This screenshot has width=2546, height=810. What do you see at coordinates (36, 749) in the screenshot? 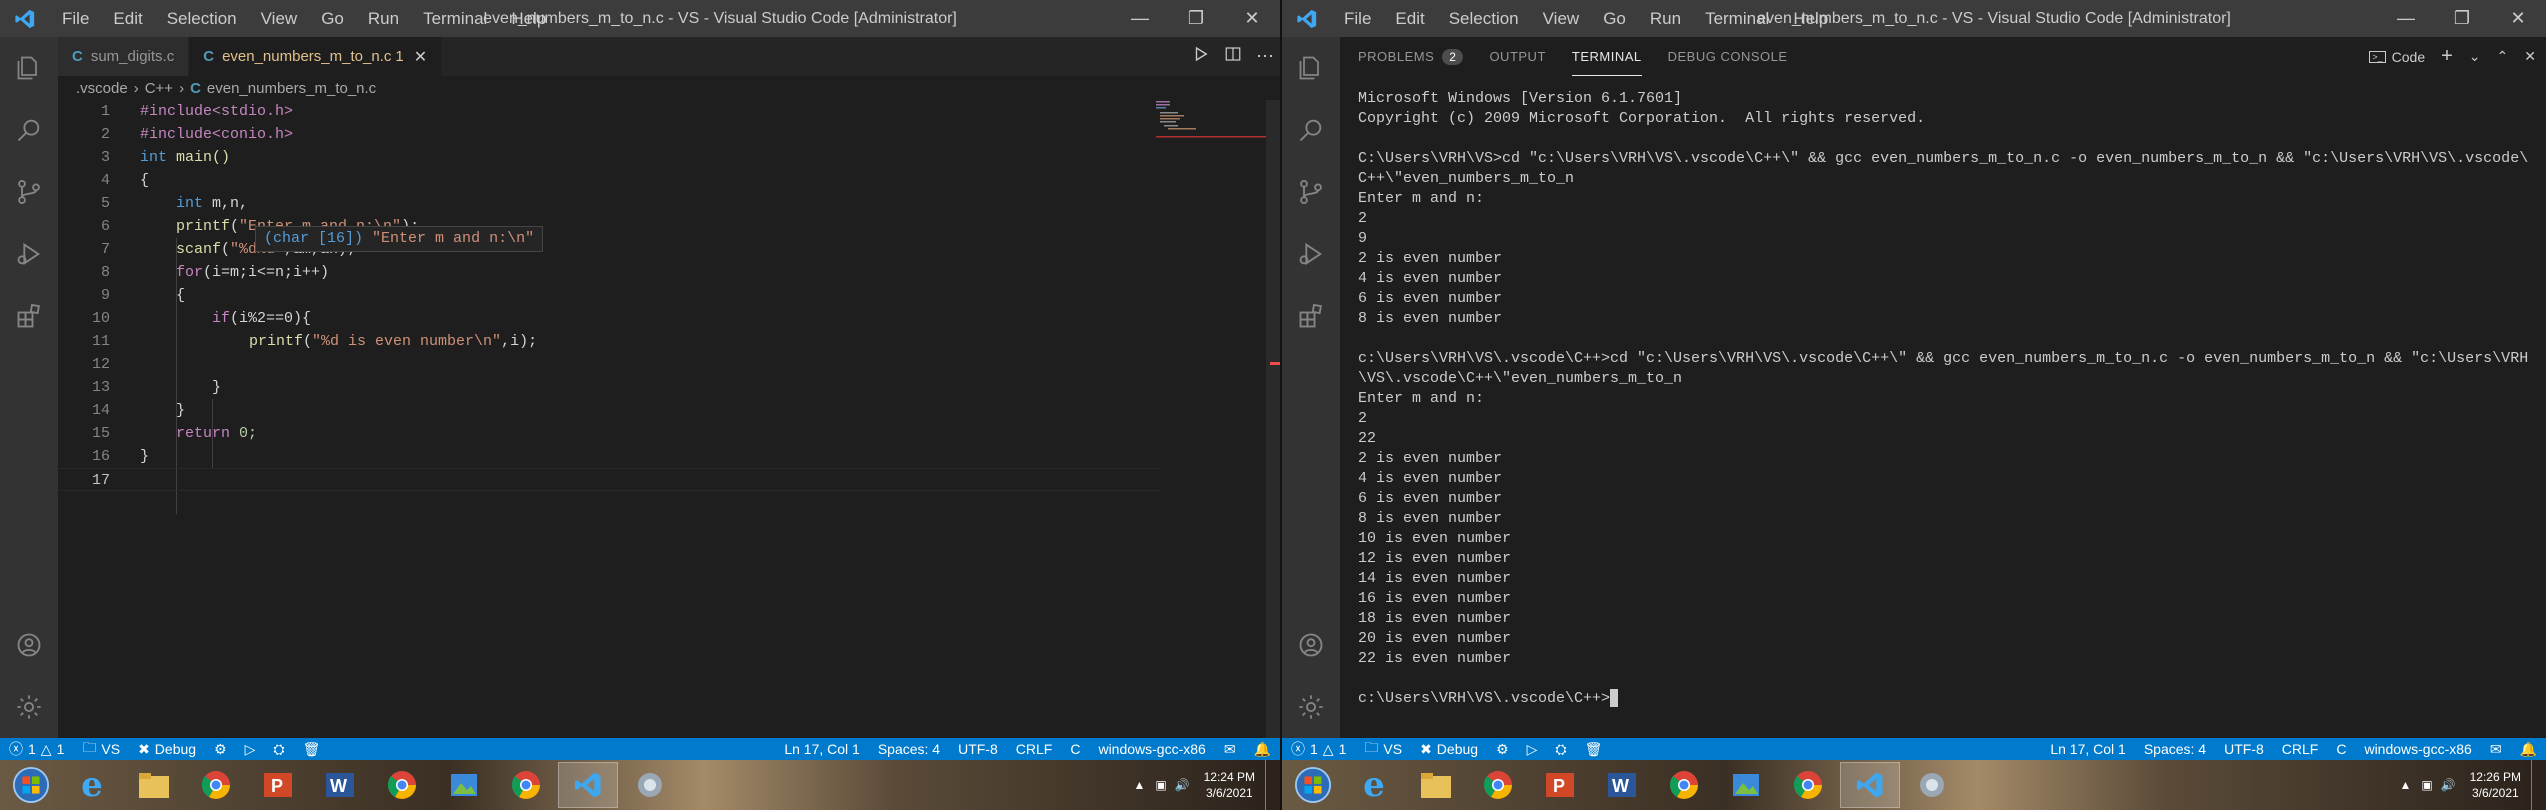
I see `problems-status: ⓧ 1 △ 1` at bounding box center [36, 749].